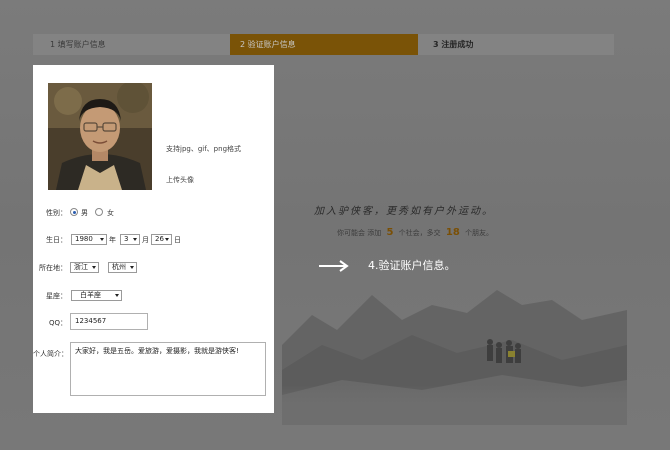 Image resolution: width=670 pixels, height=450 pixels. What do you see at coordinates (419, 233) in the screenshot?
I see `stats-mid-2: 个社会，多交` at bounding box center [419, 233].